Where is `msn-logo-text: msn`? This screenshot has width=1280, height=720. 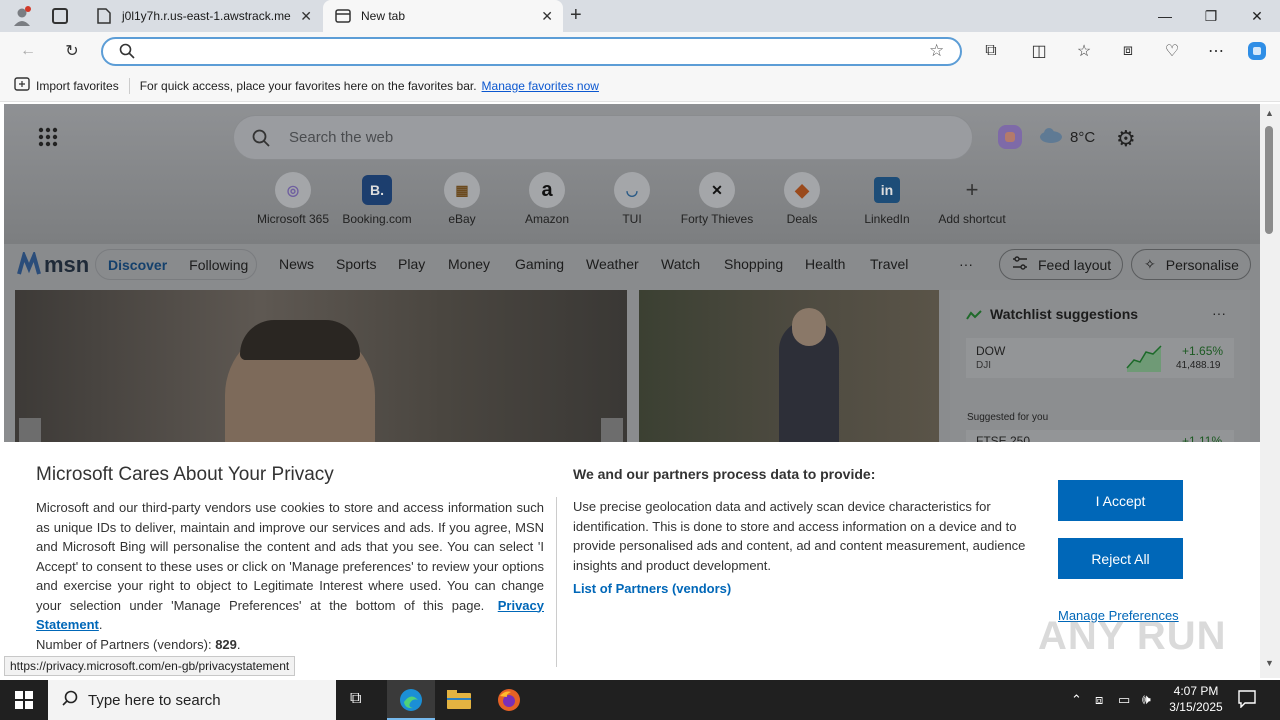
msn-logo-text: msn is located at coordinates (67, 264).